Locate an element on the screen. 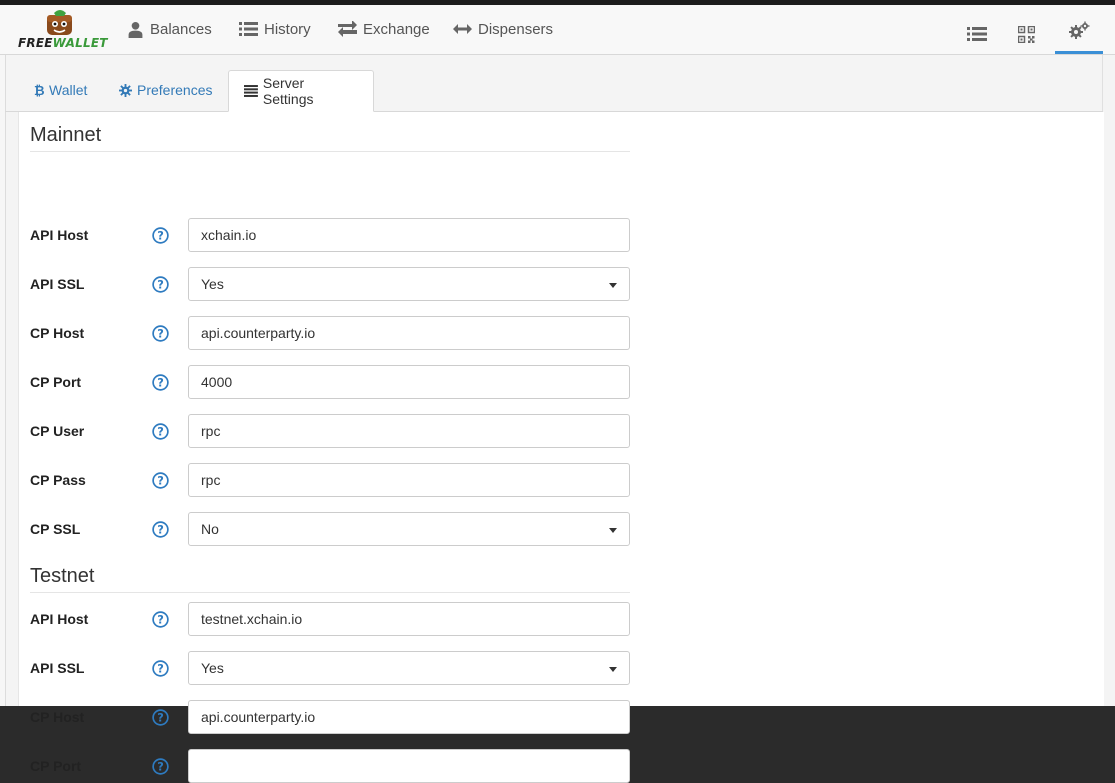  field-label: CP User is located at coordinates (57, 431).